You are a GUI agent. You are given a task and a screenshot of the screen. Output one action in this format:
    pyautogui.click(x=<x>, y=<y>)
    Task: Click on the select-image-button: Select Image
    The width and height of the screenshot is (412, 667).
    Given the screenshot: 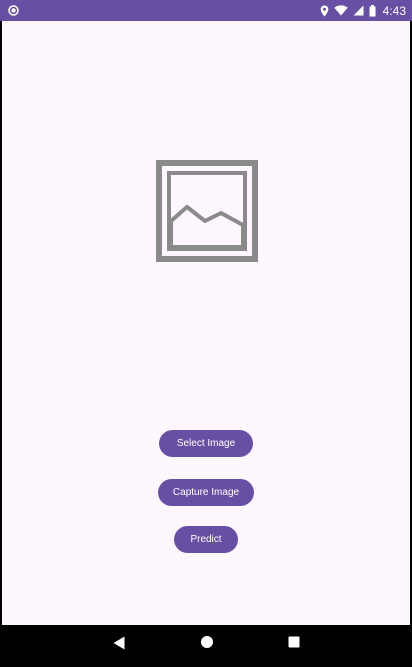 What is the action you would take?
    pyautogui.click(x=206, y=443)
    